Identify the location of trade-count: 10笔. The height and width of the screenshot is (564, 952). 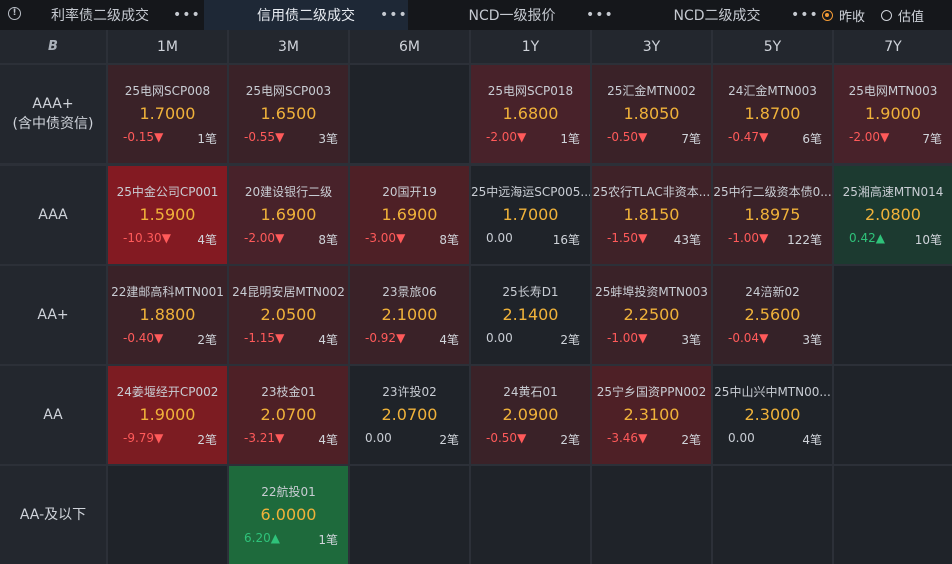
(928, 240).